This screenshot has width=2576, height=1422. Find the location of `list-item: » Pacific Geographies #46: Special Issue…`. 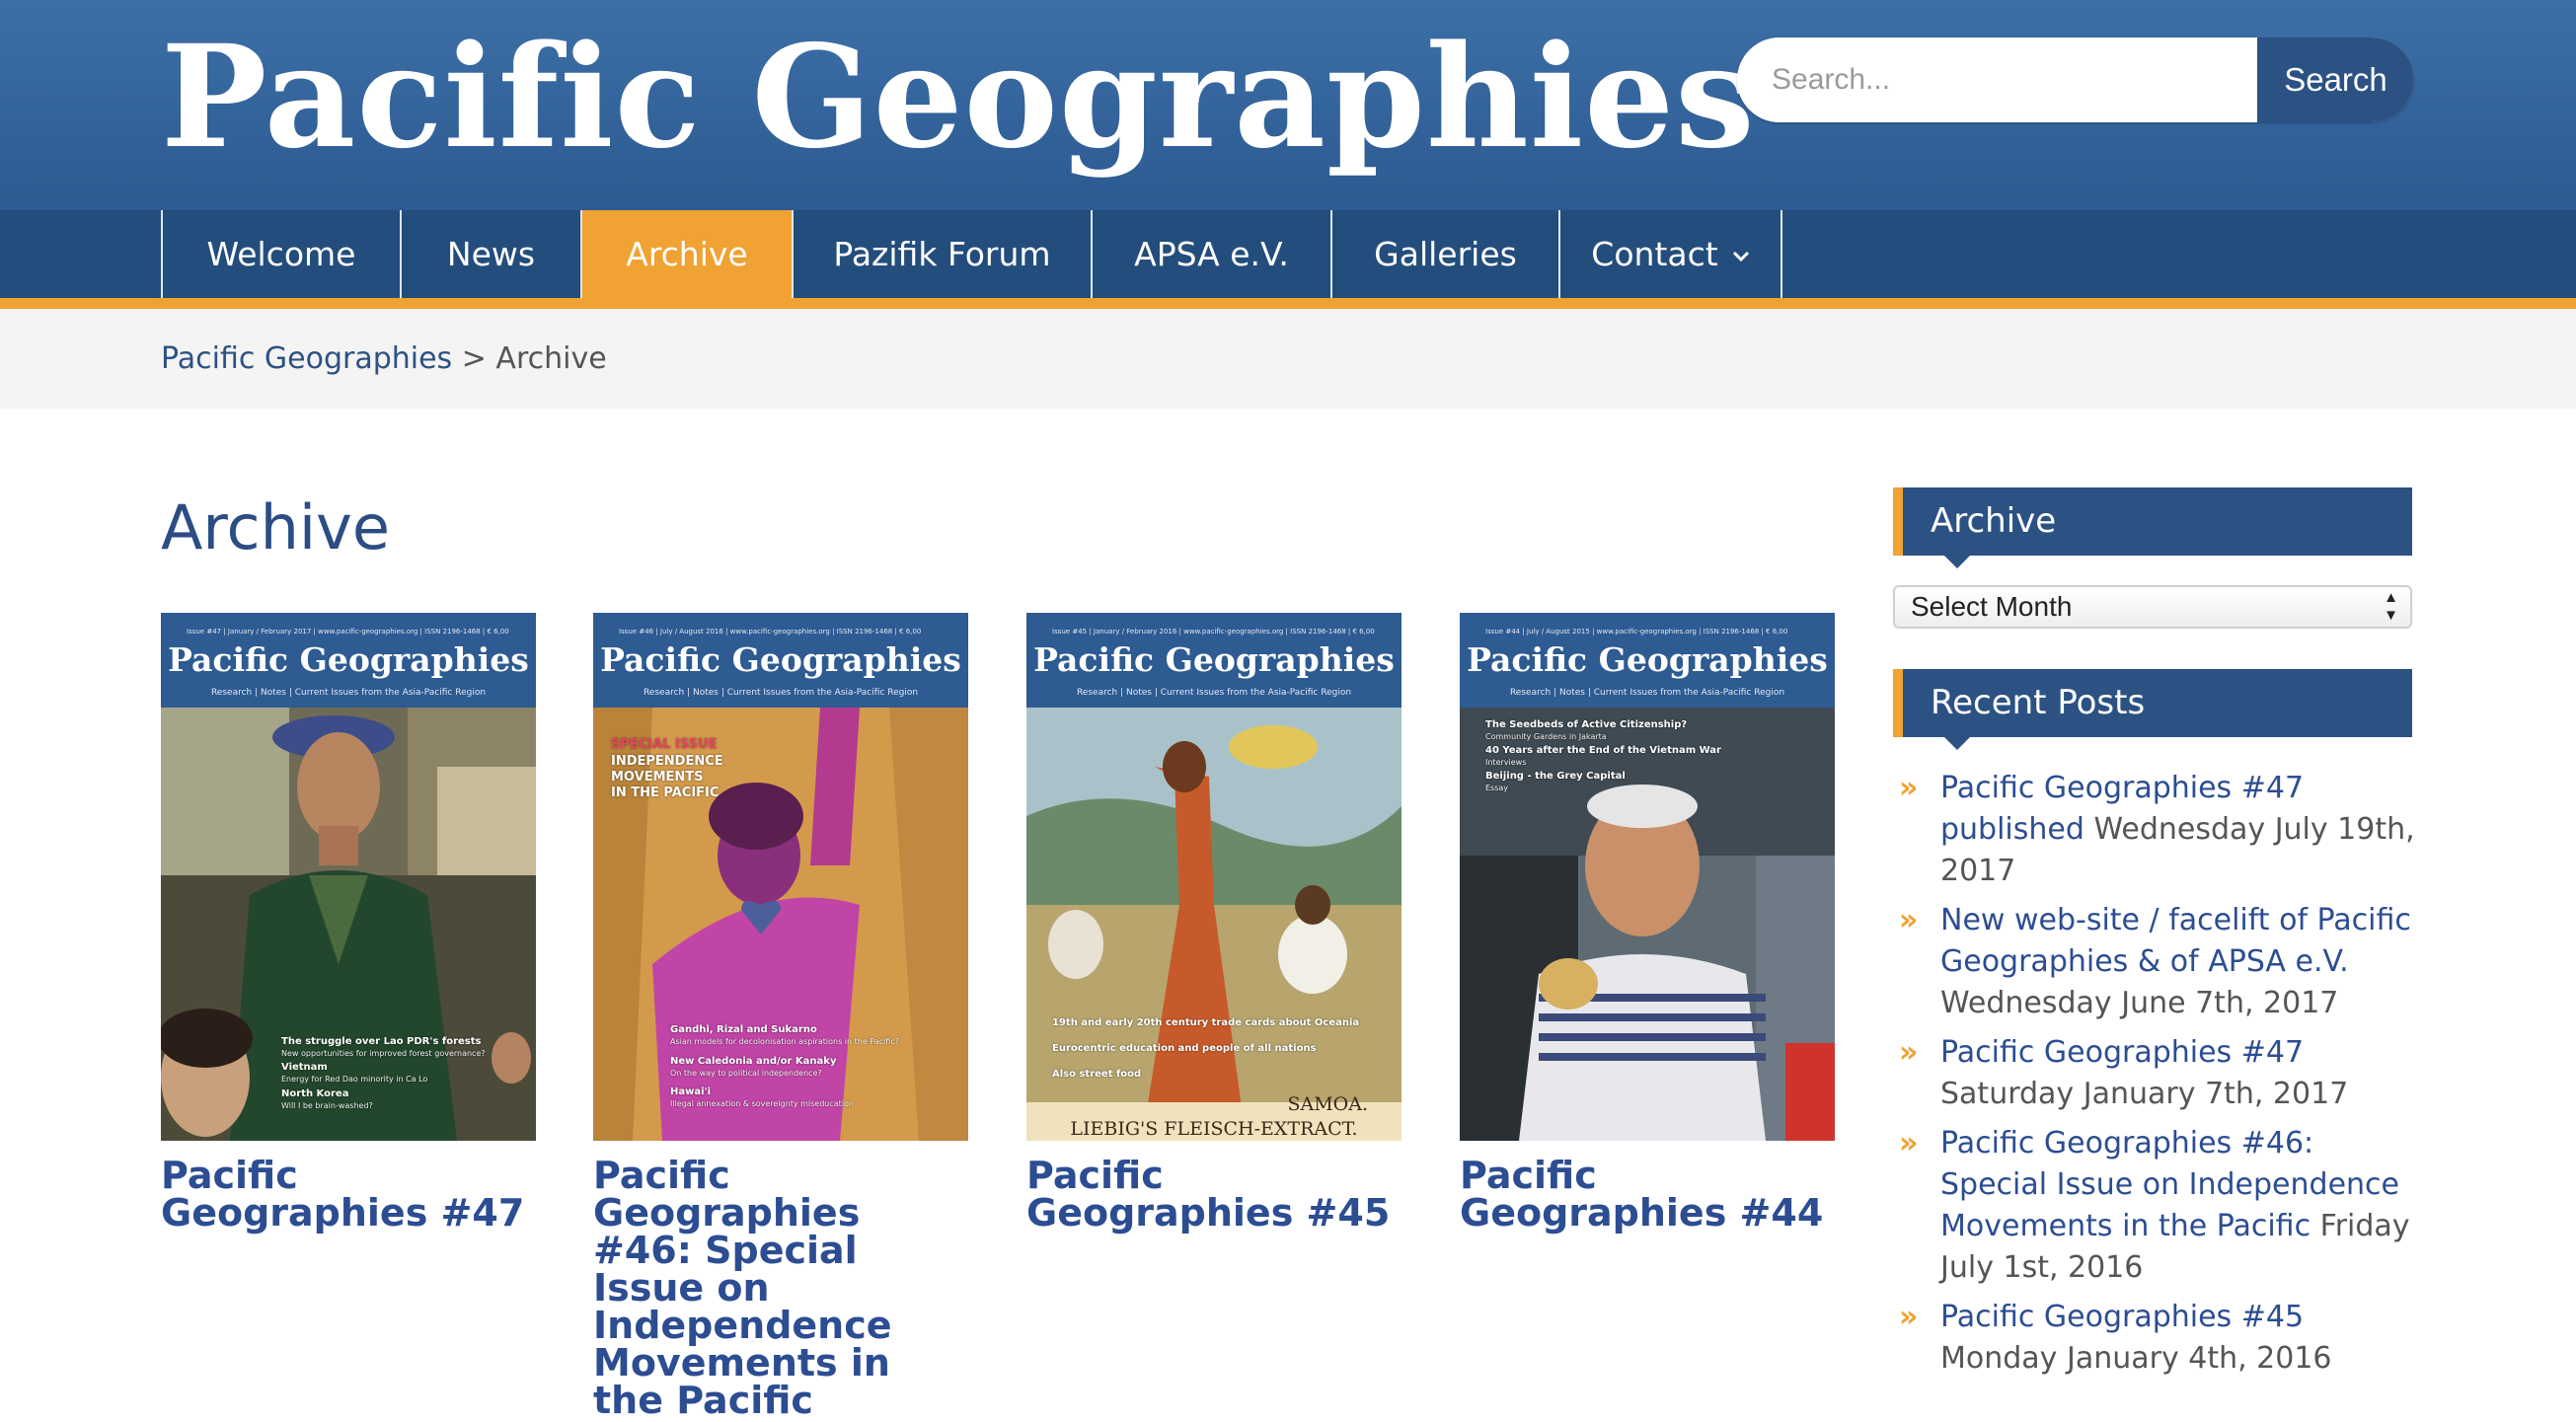

list-item: » Pacific Geographies #46: Special Issue… is located at coordinates (2159, 1206).